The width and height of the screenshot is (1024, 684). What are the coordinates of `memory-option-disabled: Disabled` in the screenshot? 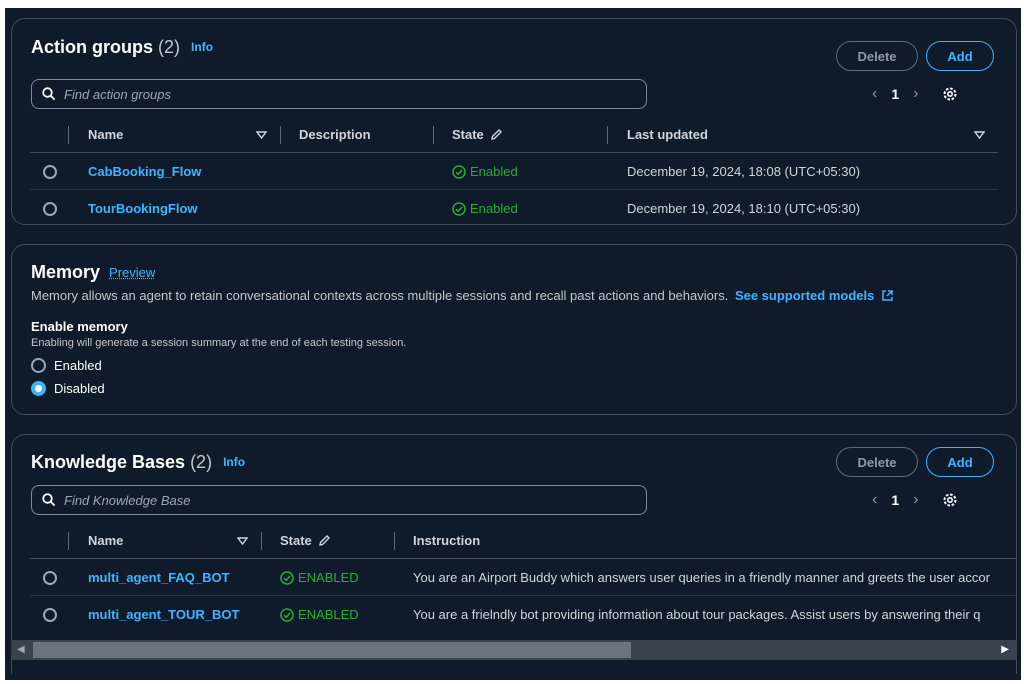 It's located at (68, 388).